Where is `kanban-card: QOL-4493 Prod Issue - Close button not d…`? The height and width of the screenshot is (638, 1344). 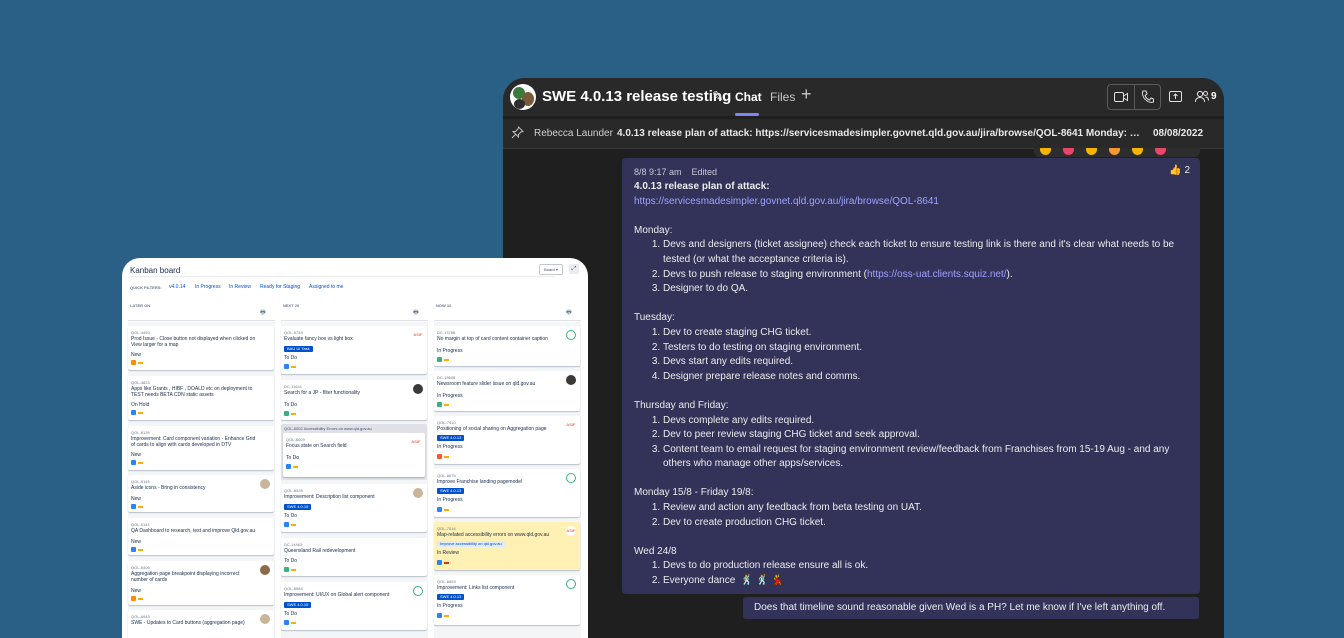 kanban-card: QOL-4493 Prod Issue - Close button not d… is located at coordinates (201, 348).